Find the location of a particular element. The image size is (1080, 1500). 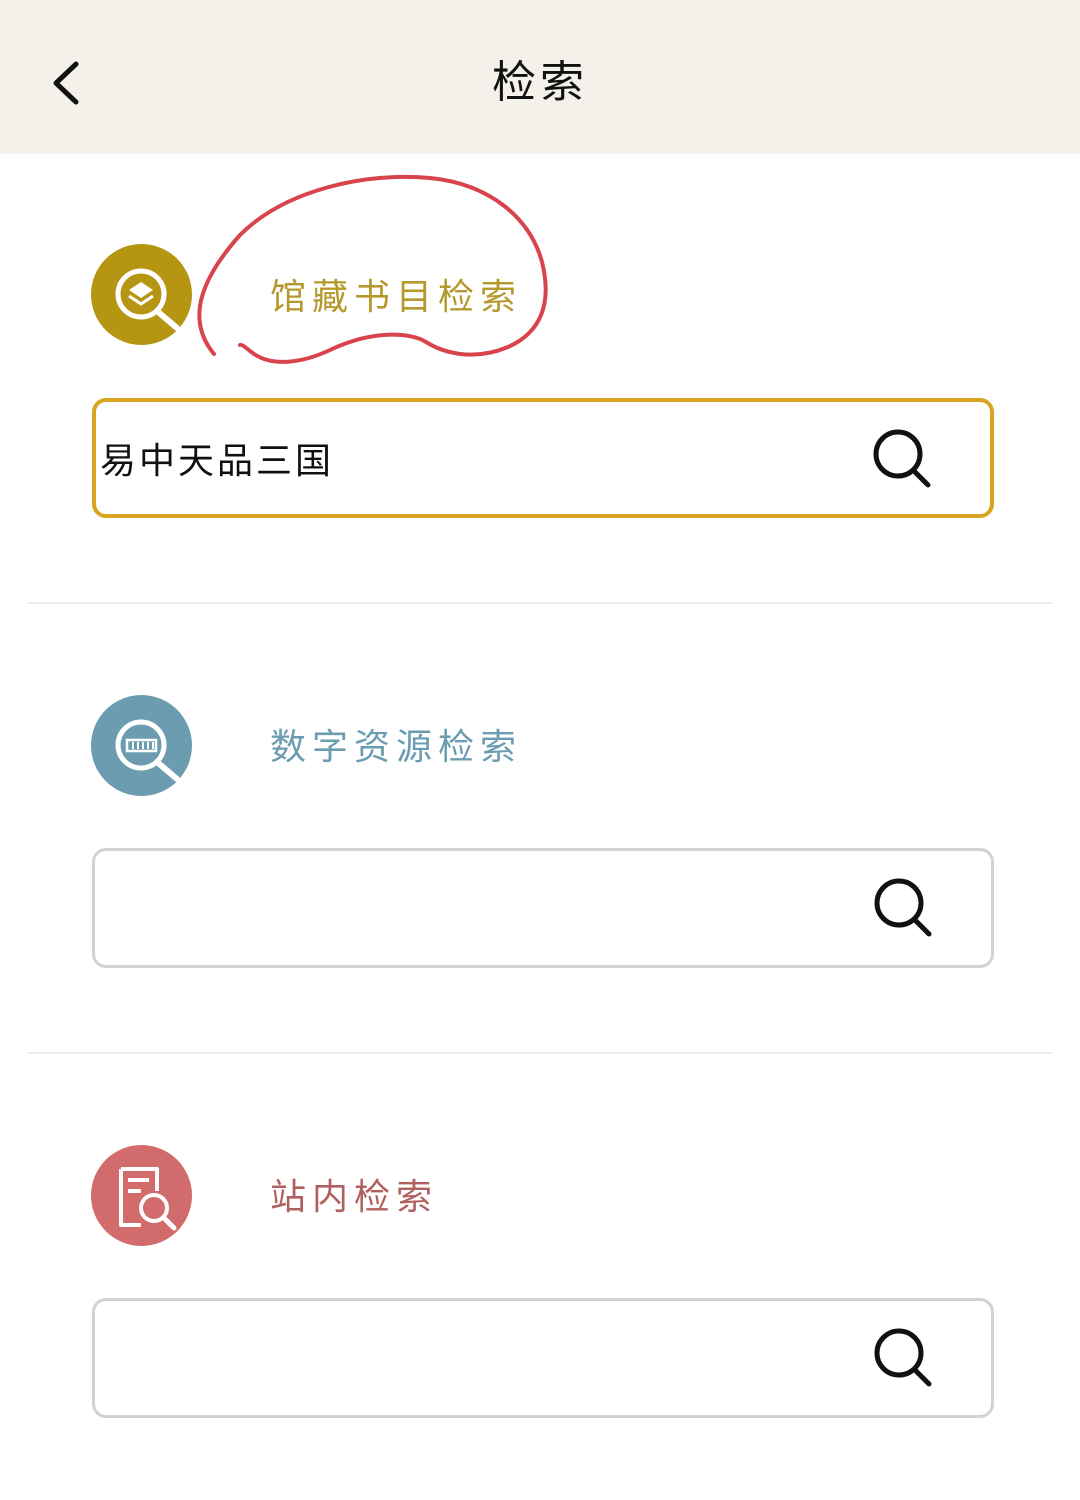

digital-resource-search-box is located at coordinates (543, 908).